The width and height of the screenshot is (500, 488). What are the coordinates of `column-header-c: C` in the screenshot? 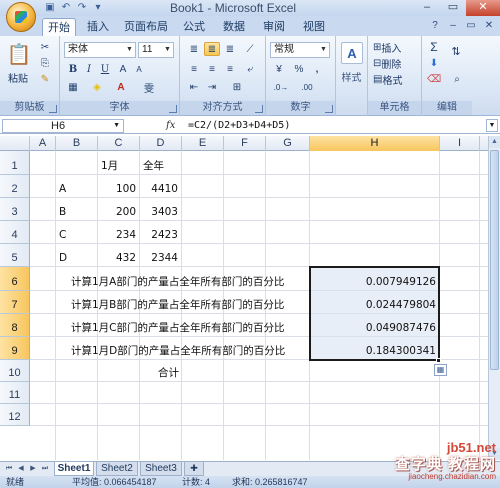 It's located at (119, 143).